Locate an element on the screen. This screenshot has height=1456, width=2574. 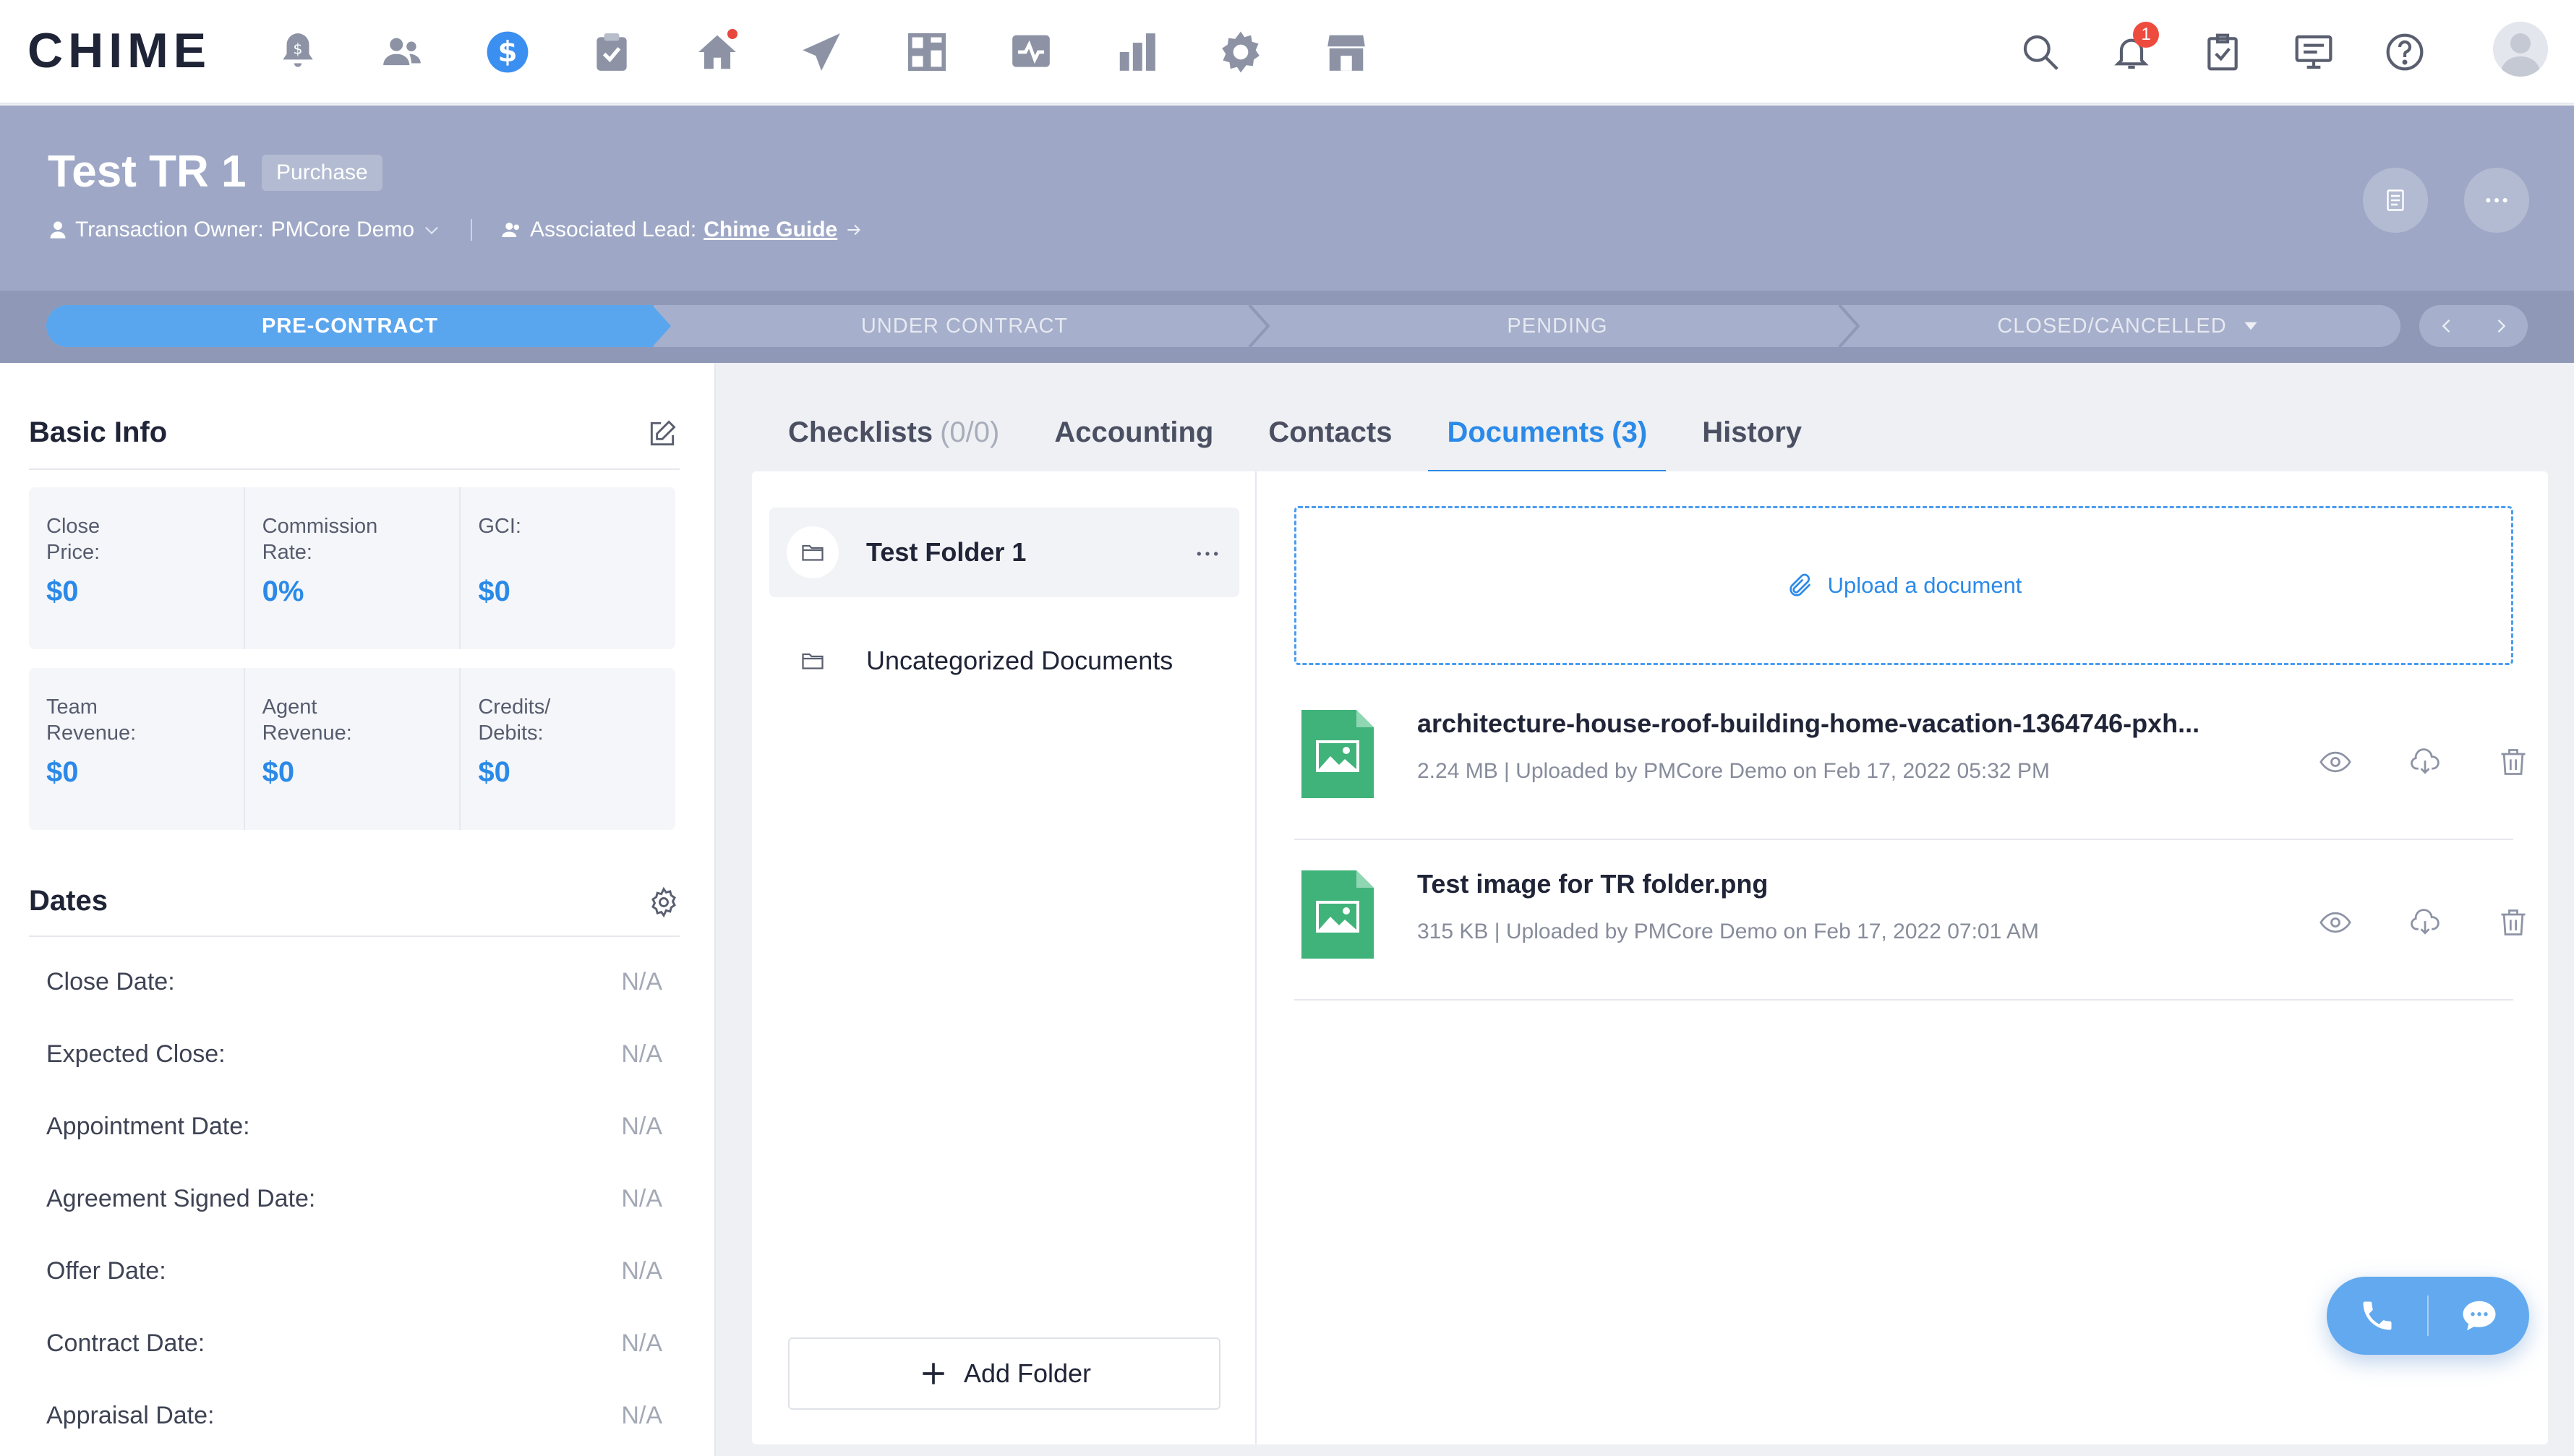
tab-label: Accounting is located at coordinates (1134, 432).